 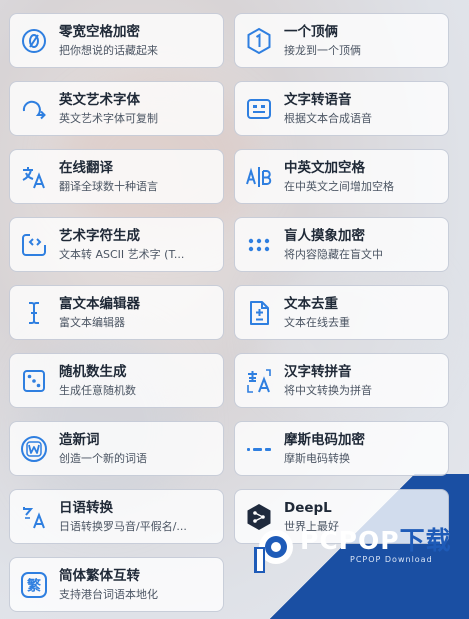 What do you see at coordinates (324, 439) in the screenshot?
I see `tool-title: 摩斯电码加密` at bounding box center [324, 439].